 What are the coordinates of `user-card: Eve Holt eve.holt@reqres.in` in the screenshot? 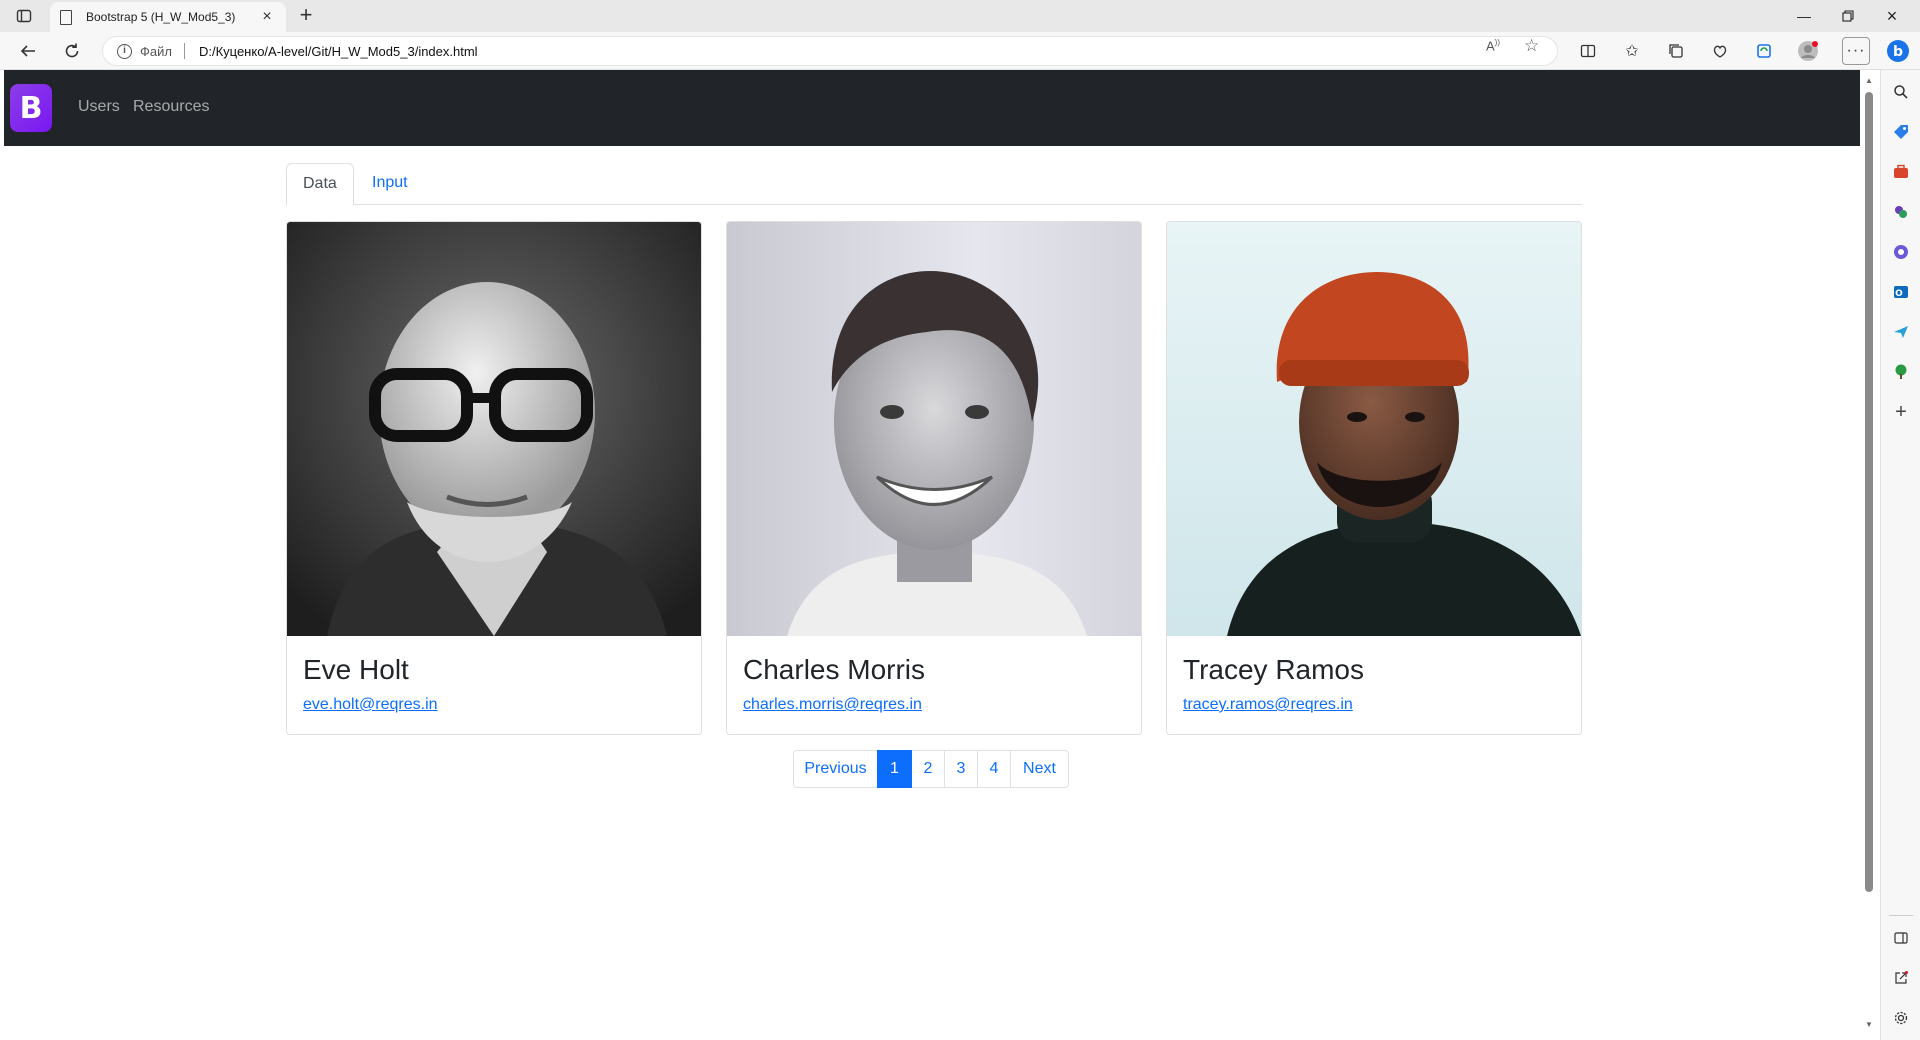 It's located at (494, 478).